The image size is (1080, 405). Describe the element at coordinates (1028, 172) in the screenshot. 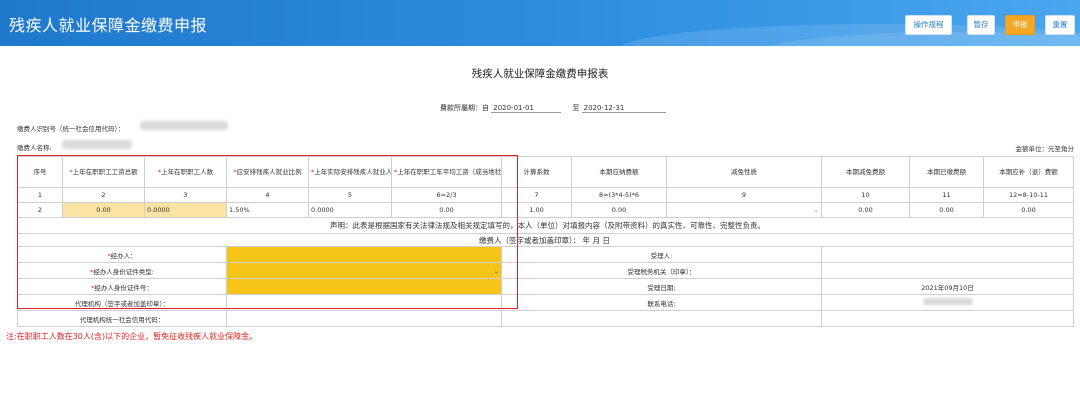

I see `col-header-balance: 本期应补（退）费额` at that location.